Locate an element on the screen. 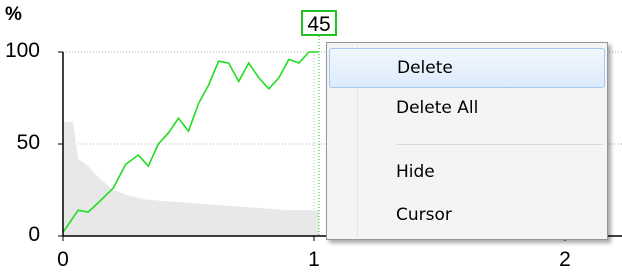 This screenshot has width=622, height=275. menu-separator is located at coordinates (500, 144).